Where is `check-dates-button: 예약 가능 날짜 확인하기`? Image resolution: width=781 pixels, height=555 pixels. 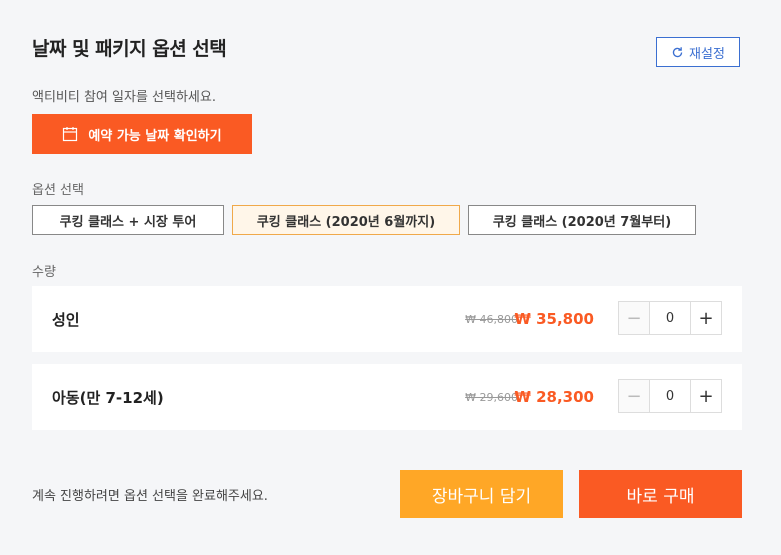 check-dates-button: 예약 가능 날짜 확인하기 is located at coordinates (142, 134).